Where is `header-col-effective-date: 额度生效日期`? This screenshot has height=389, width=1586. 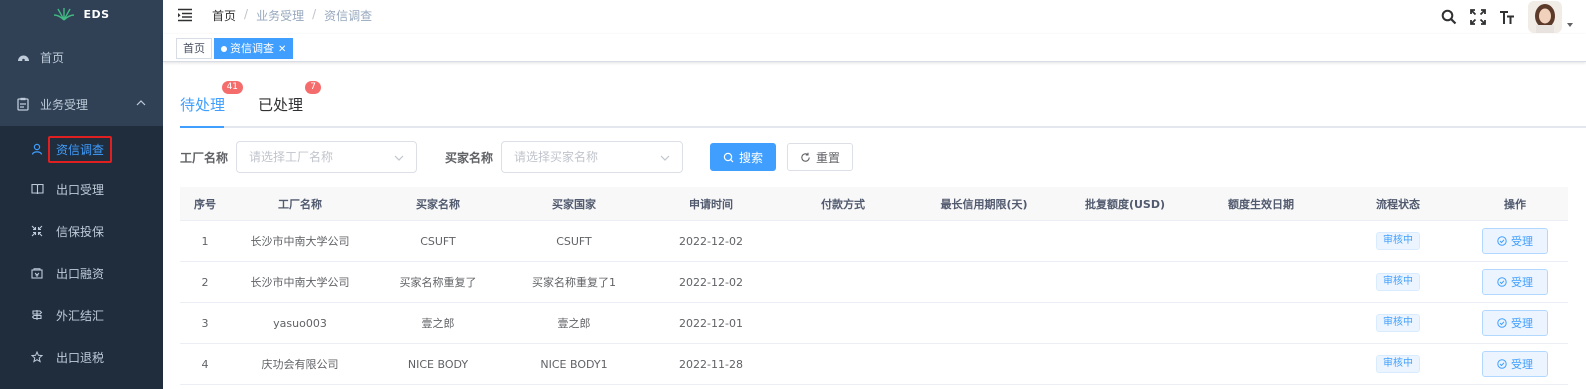
header-col-effective-date: 额度生效日期 is located at coordinates (1261, 204).